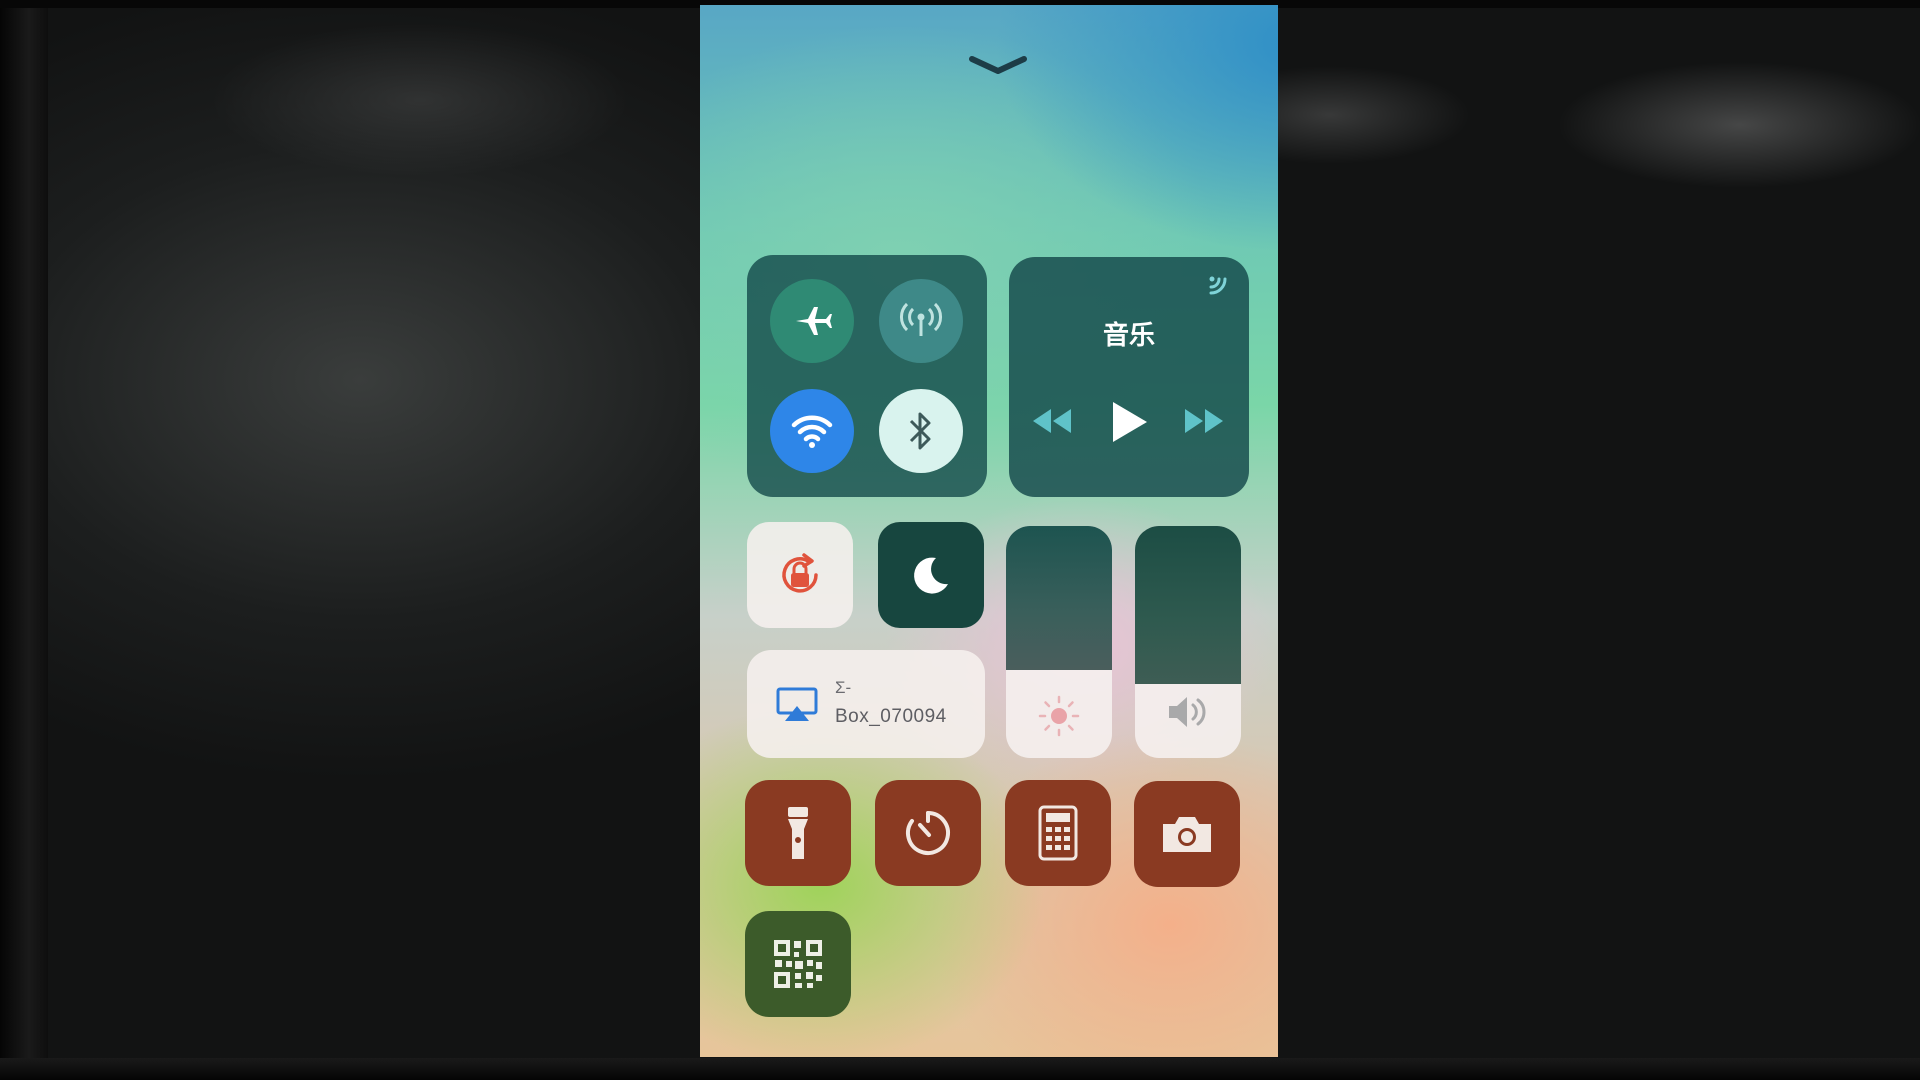  I want to click on airplane-mode-toggle, so click(812, 321).